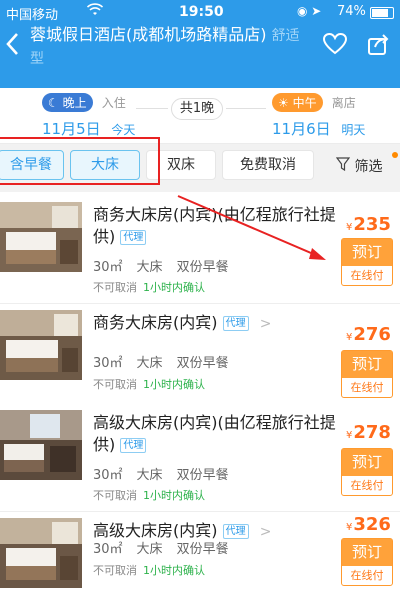 The width and height of the screenshot is (400, 591). What do you see at coordinates (353, 130) in the screenshot?
I see `checkout-day: 明天` at bounding box center [353, 130].